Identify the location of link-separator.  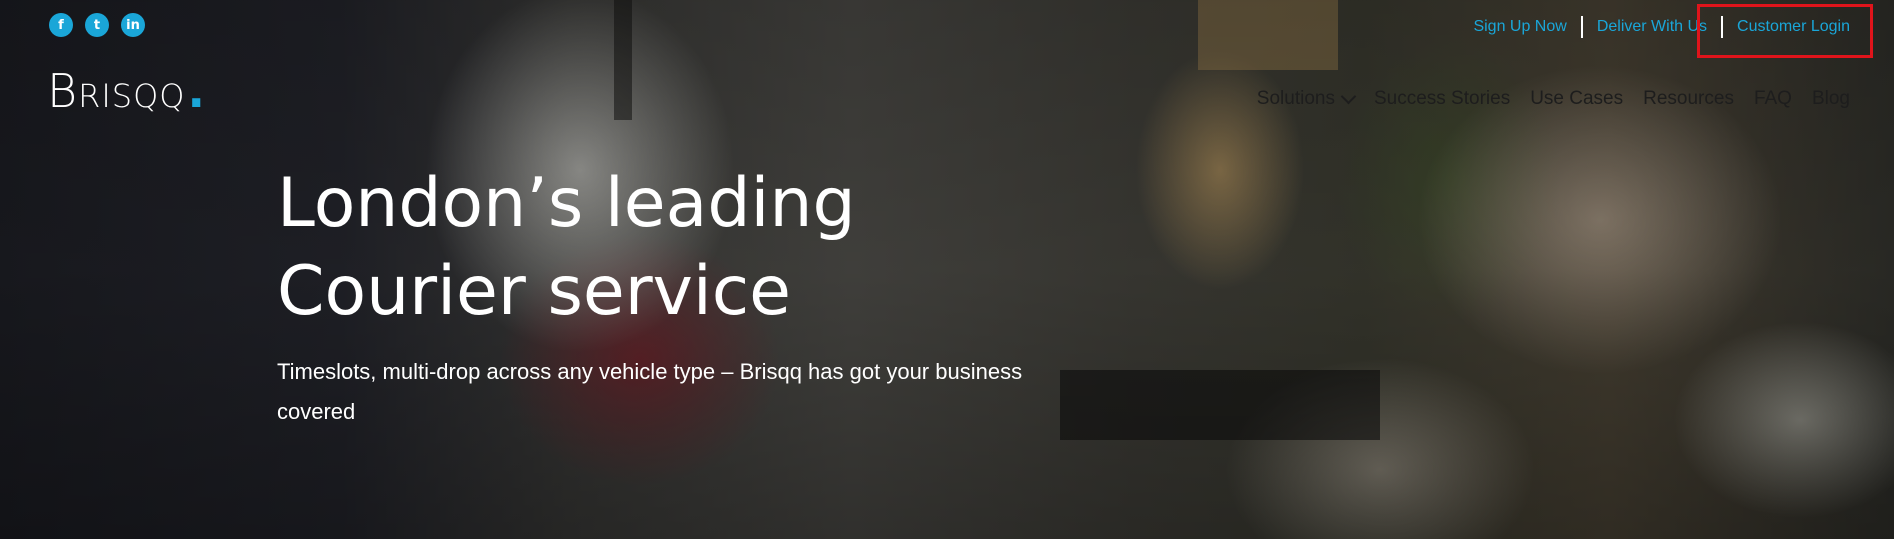
(1581, 27).